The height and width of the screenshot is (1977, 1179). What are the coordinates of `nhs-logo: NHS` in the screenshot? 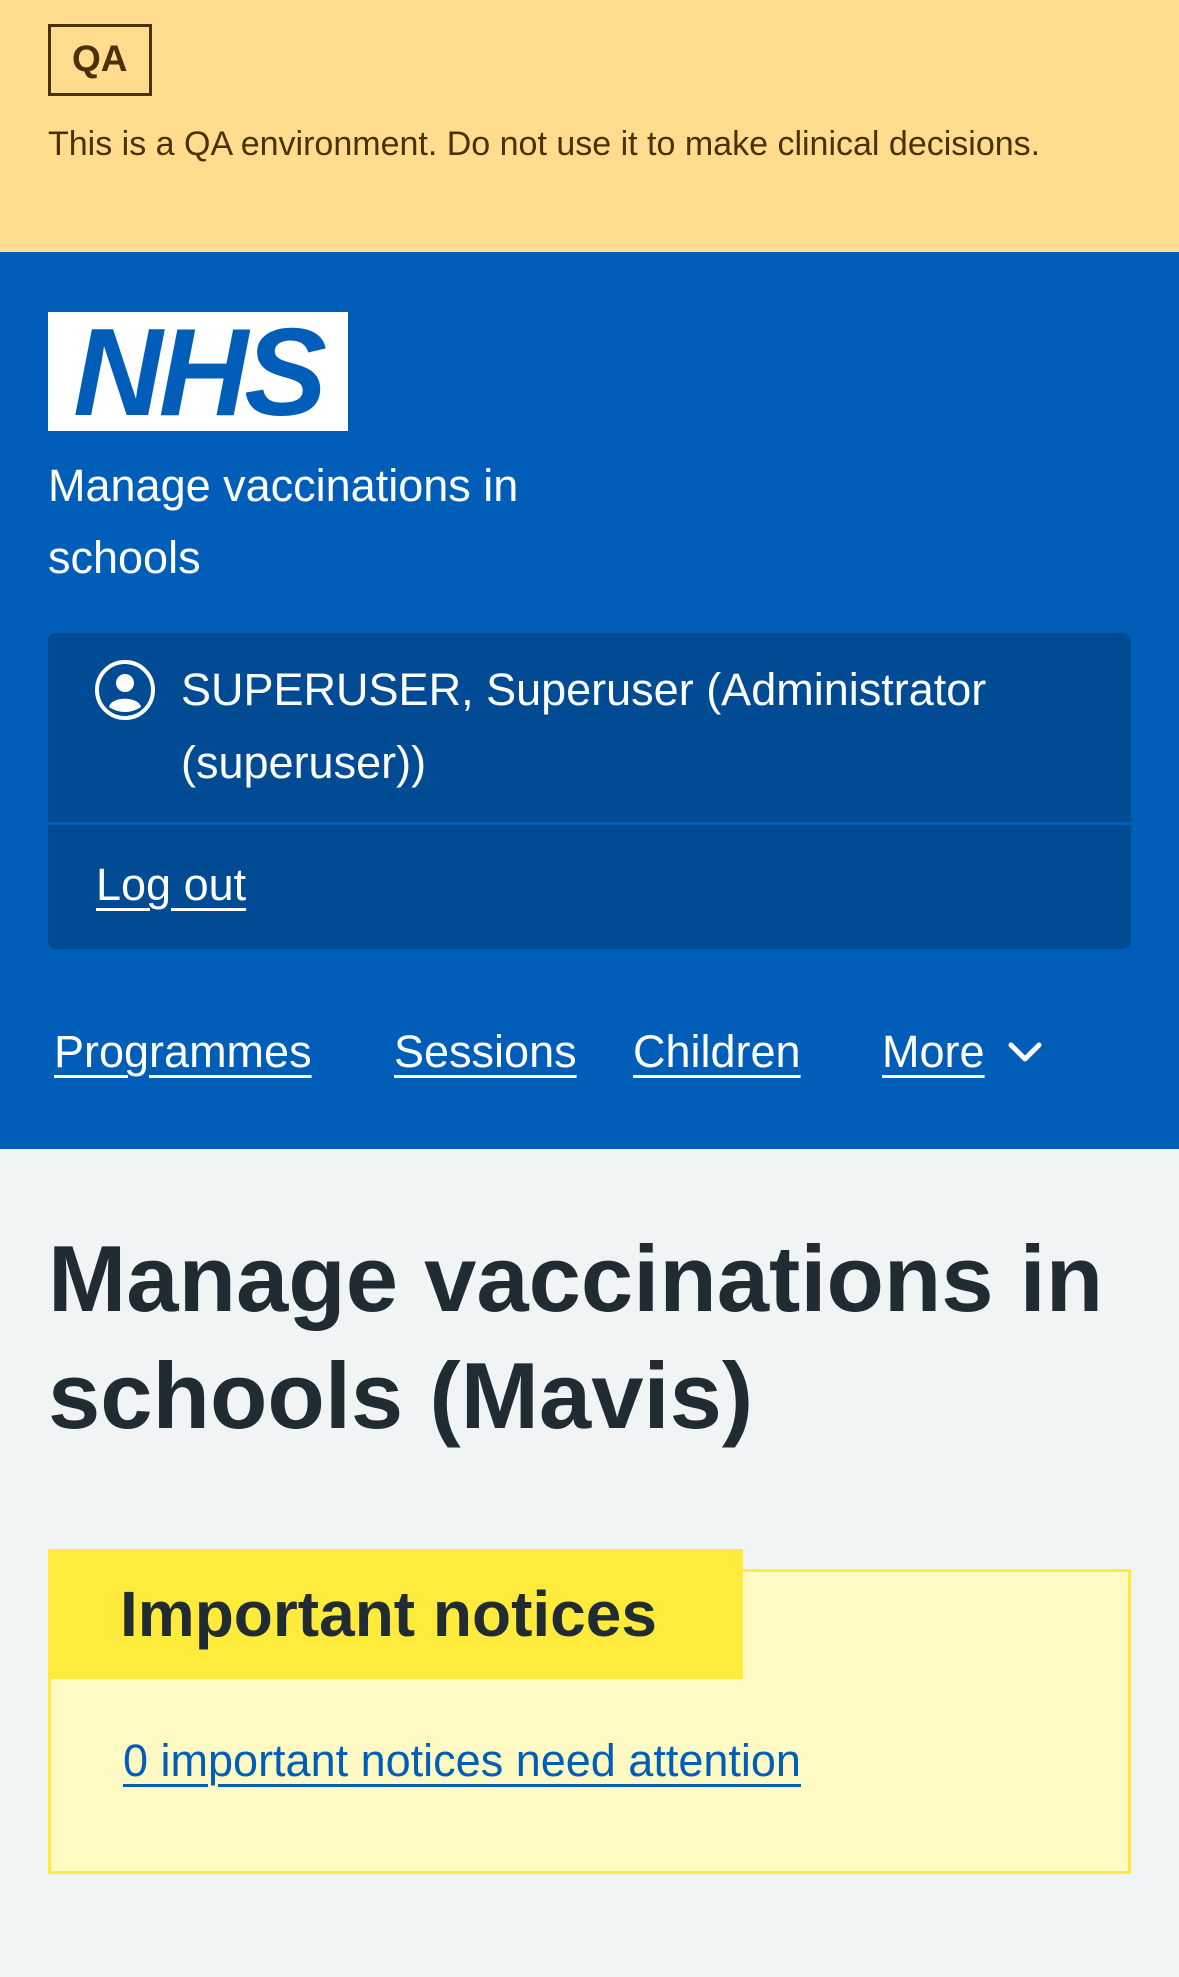 It's located at (198, 371).